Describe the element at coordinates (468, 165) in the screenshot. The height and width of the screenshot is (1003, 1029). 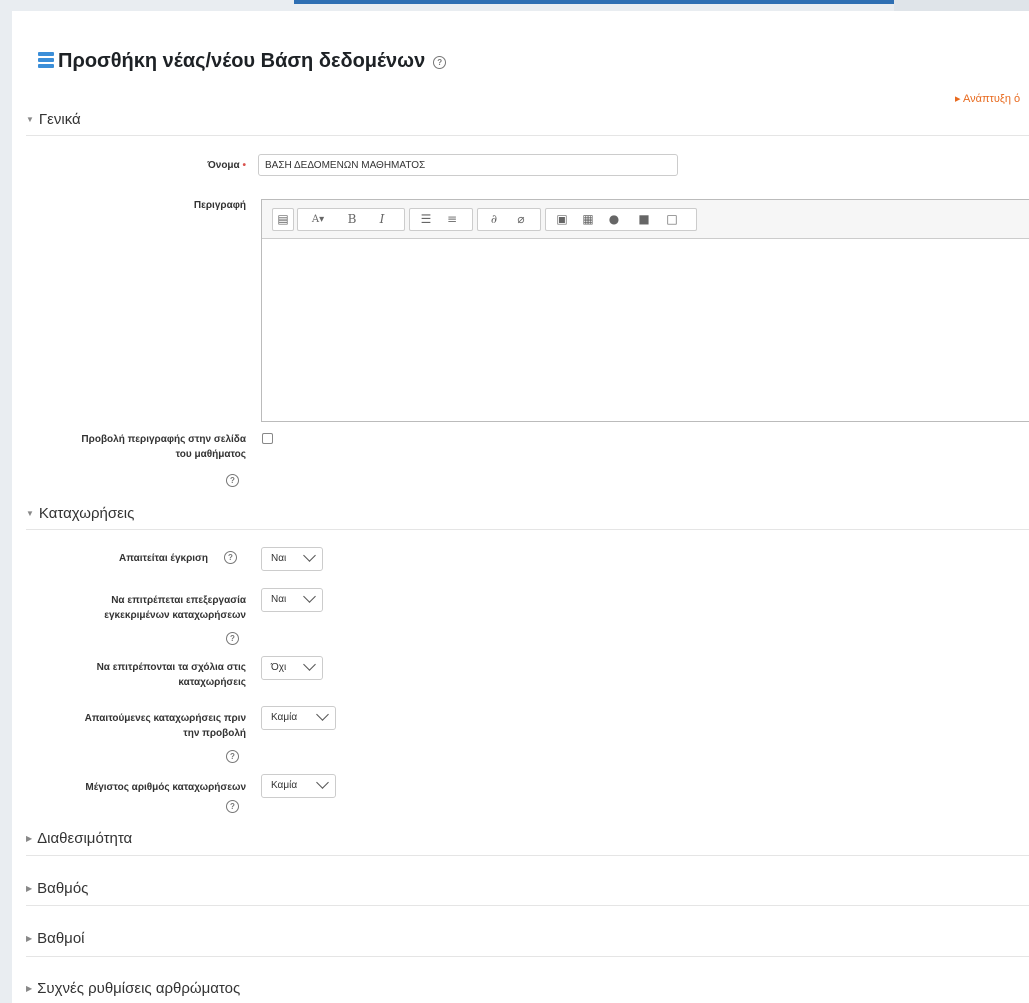
I see `name-input` at that location.